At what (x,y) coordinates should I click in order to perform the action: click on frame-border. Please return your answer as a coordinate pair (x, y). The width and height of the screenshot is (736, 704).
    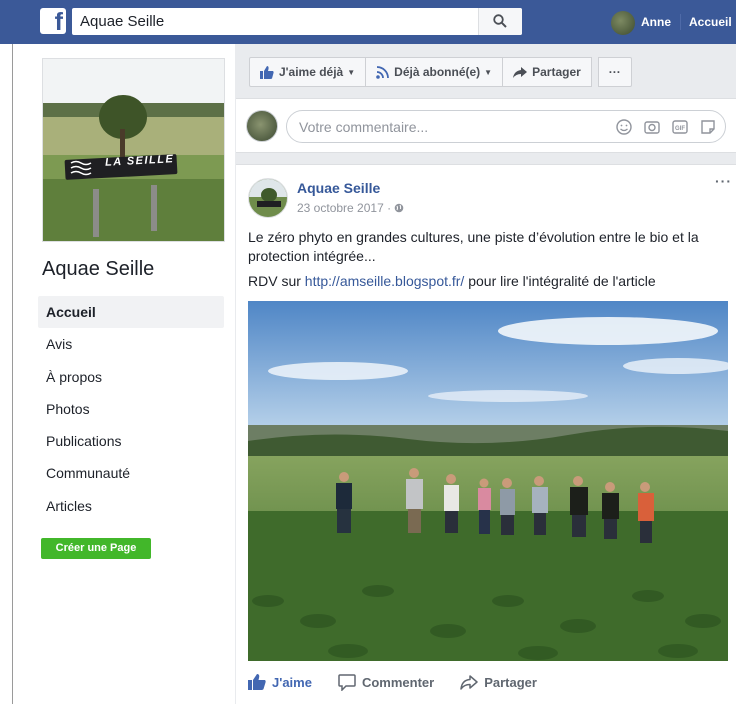
    Looking at the image, I should click on (12, 374).